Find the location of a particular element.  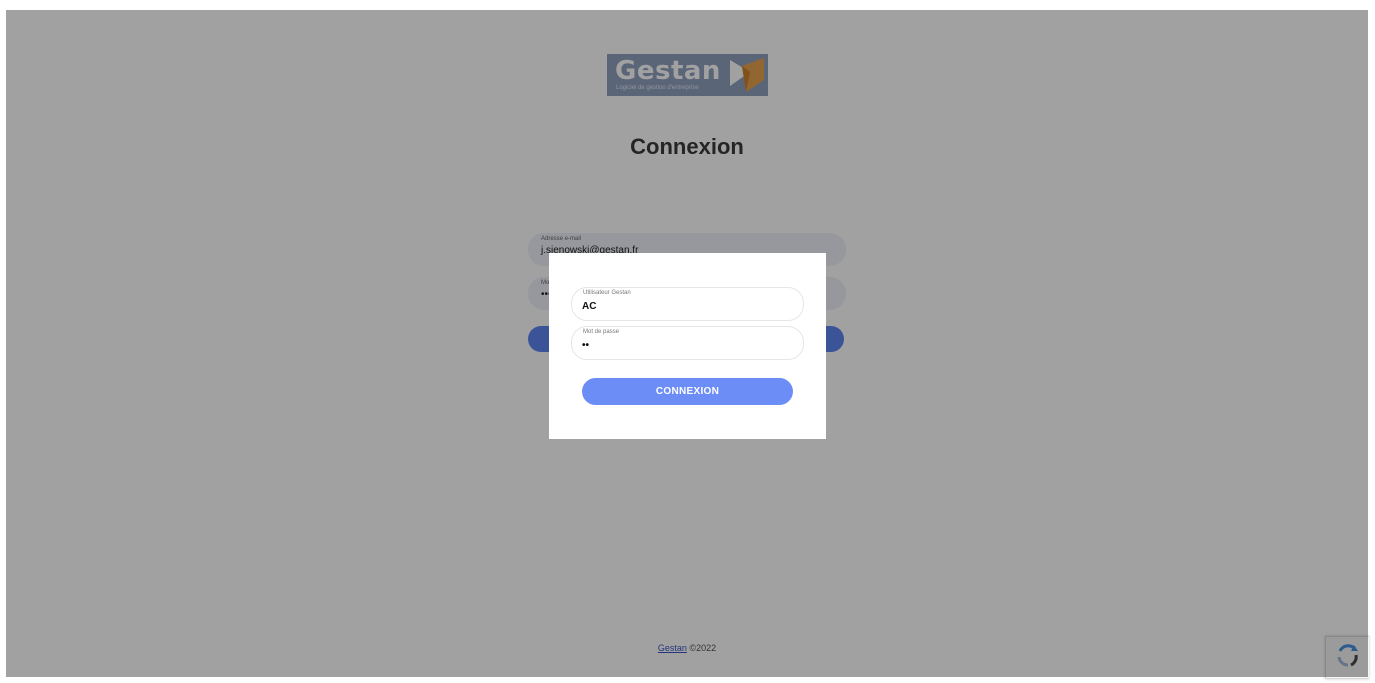

connexion-button: CONNEXION is located at coordinates (687, 391).